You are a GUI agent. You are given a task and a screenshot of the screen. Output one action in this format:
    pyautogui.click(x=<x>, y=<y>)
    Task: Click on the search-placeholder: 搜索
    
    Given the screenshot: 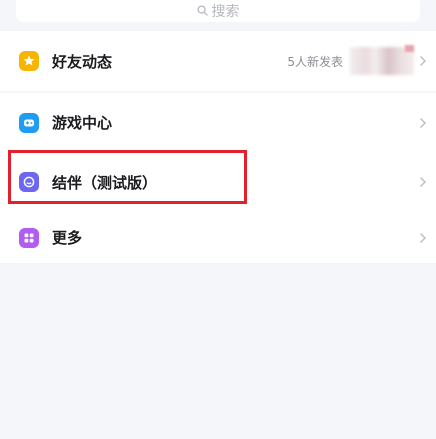 What is the action you would take?
    pyautogui.click(x=225, y=12)
    